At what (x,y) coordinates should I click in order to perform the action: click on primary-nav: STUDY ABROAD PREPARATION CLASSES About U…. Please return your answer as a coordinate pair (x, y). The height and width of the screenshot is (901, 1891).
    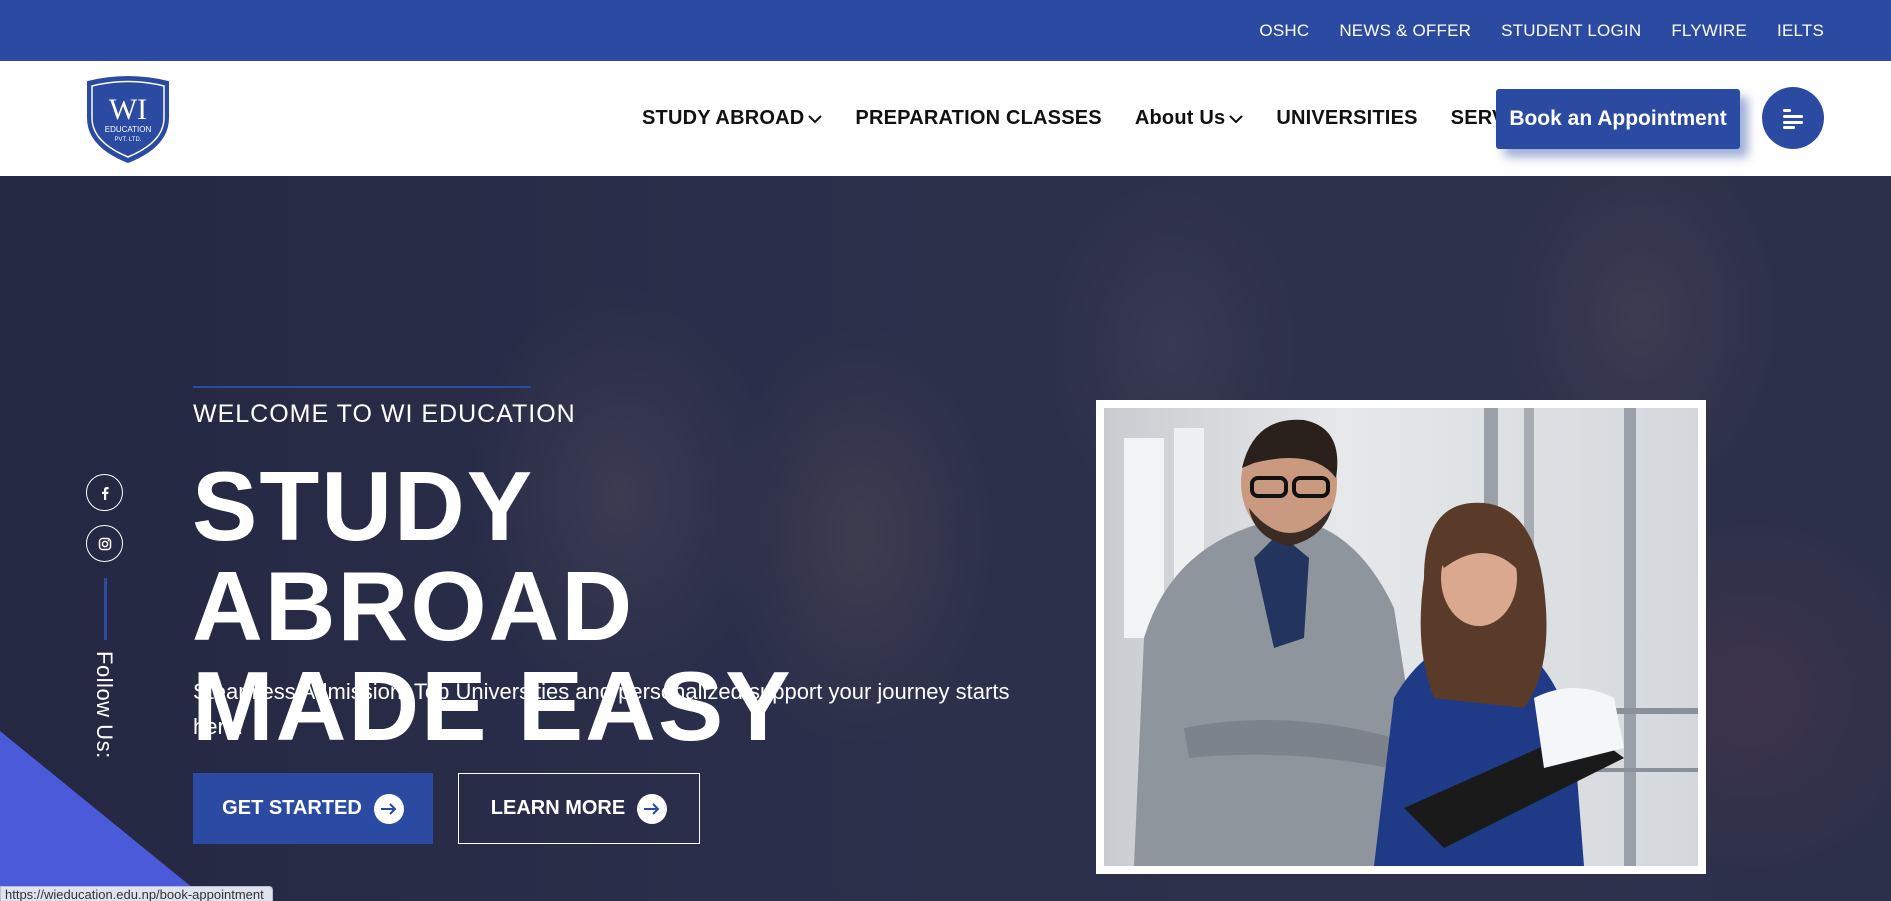
    Looking at the image, I should click on (1097, 118).